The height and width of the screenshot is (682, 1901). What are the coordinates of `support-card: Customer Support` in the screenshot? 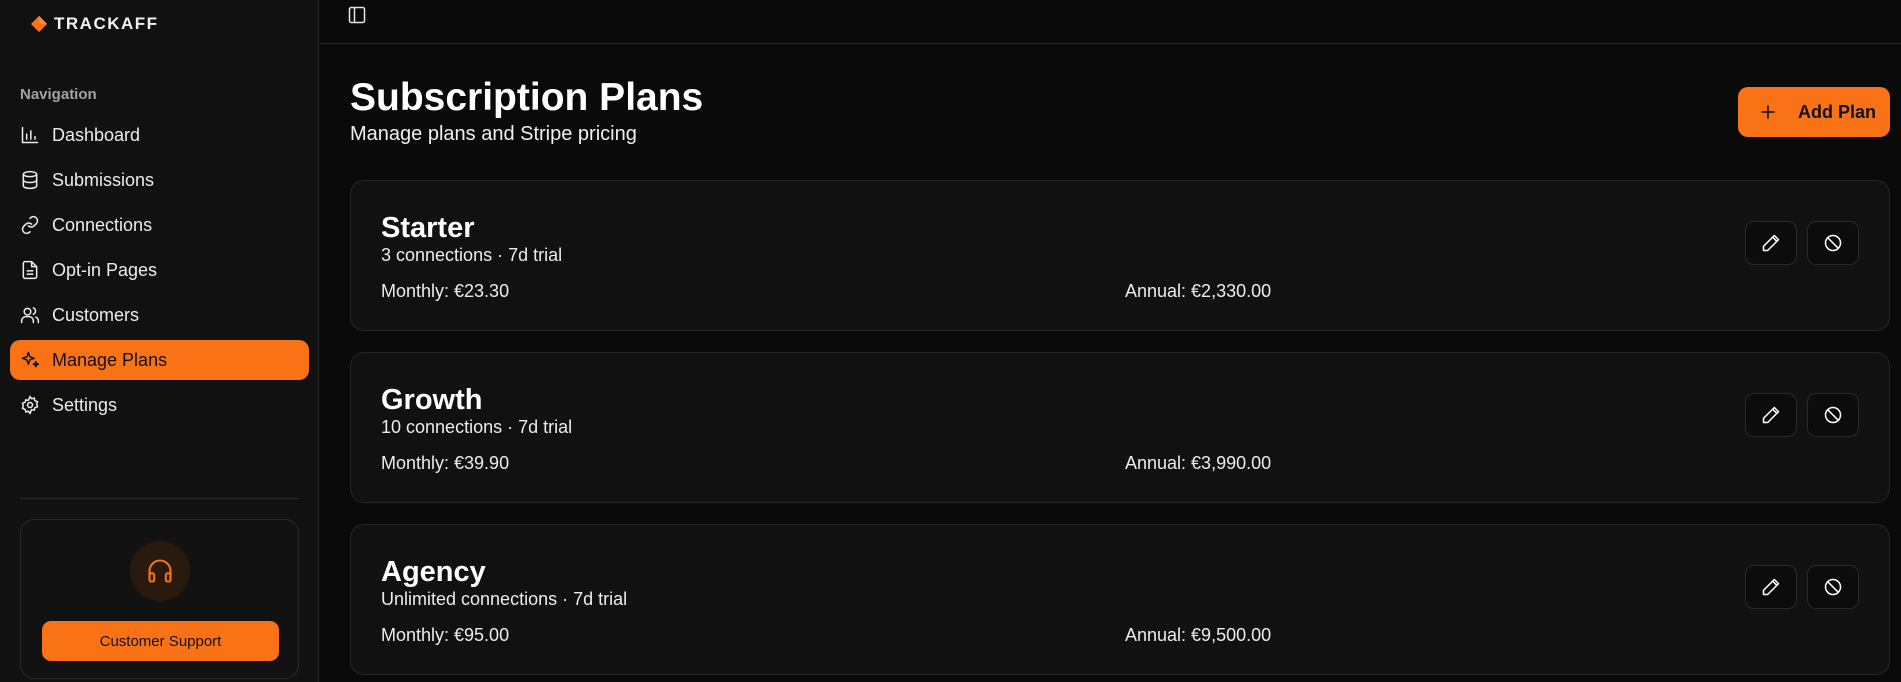 It's located at (159, 599).